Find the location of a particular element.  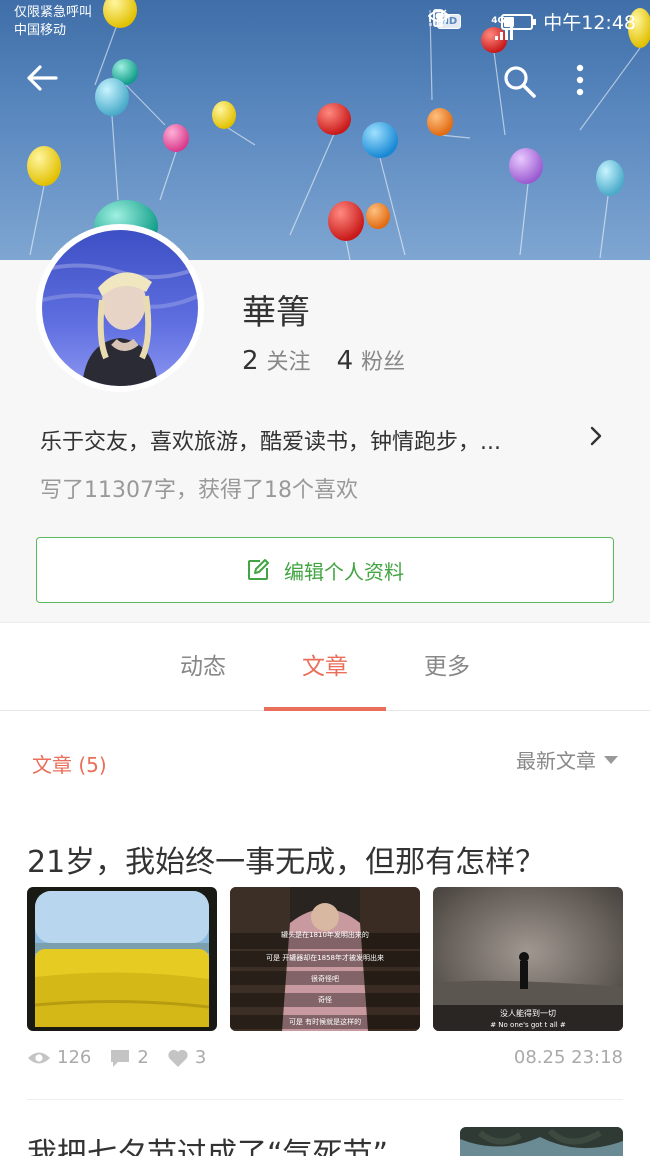

sort-label: 最新文章 is located at coordinates (556, 761).